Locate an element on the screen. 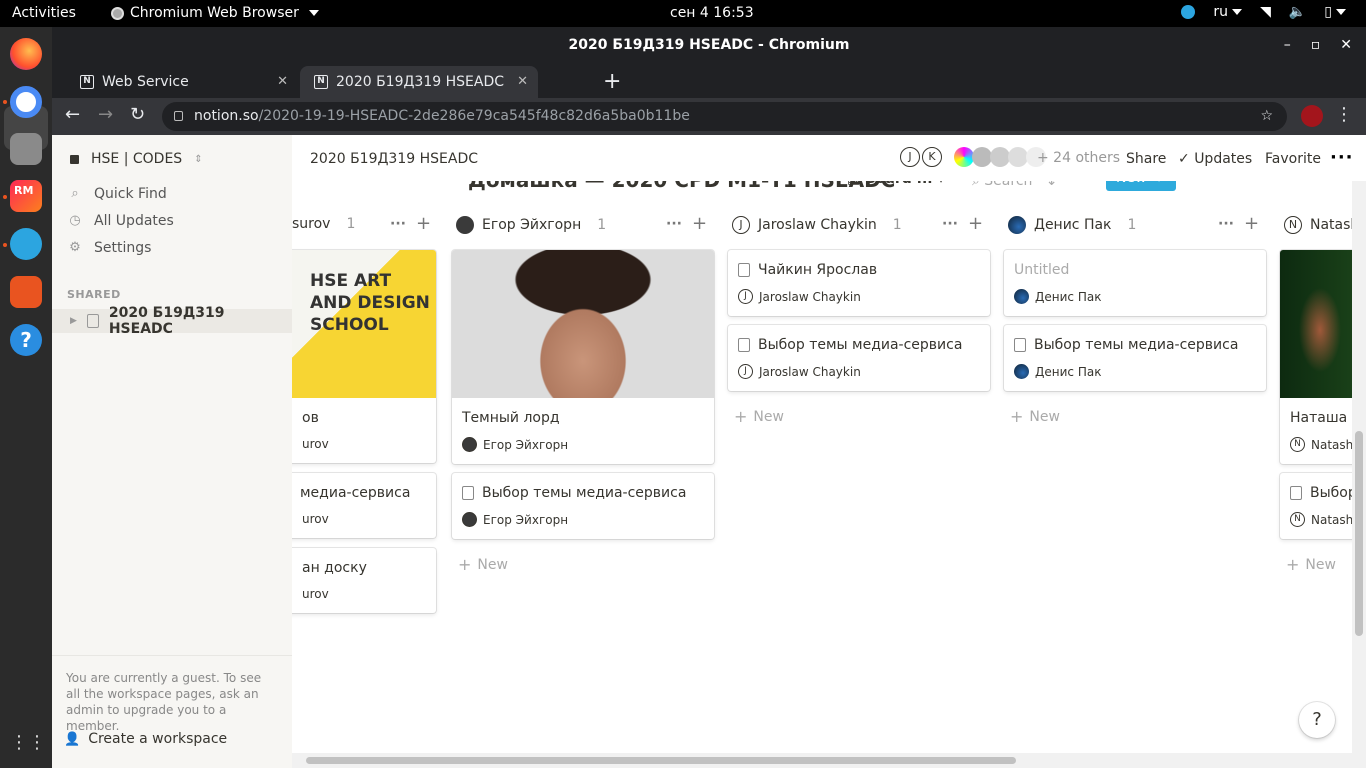  board-card: Темный лорд Егор Эйхгорн is located at coordinates (583, 357).